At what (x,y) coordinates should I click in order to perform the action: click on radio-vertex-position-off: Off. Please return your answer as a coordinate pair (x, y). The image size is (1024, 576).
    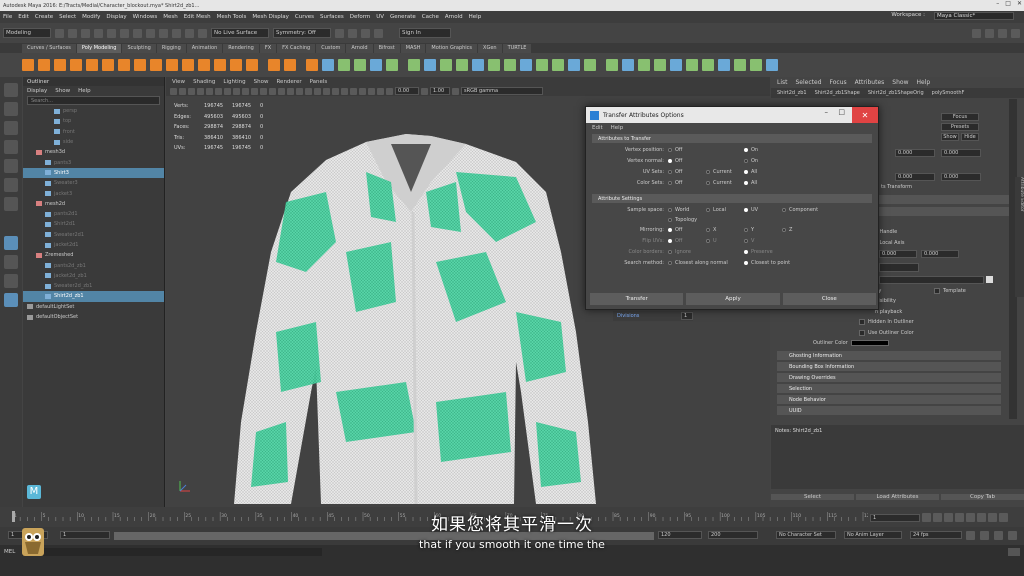
    Looking at the image, I should click on (706, 150).